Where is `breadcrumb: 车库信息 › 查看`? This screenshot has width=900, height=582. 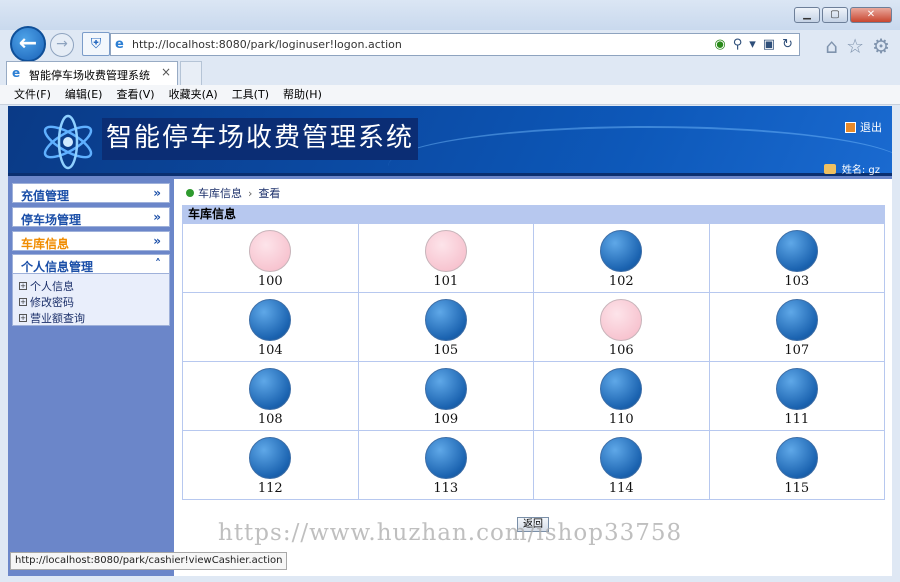 breadcrumb: 车库信息 › 查看 is located at coordinates (233, 193).